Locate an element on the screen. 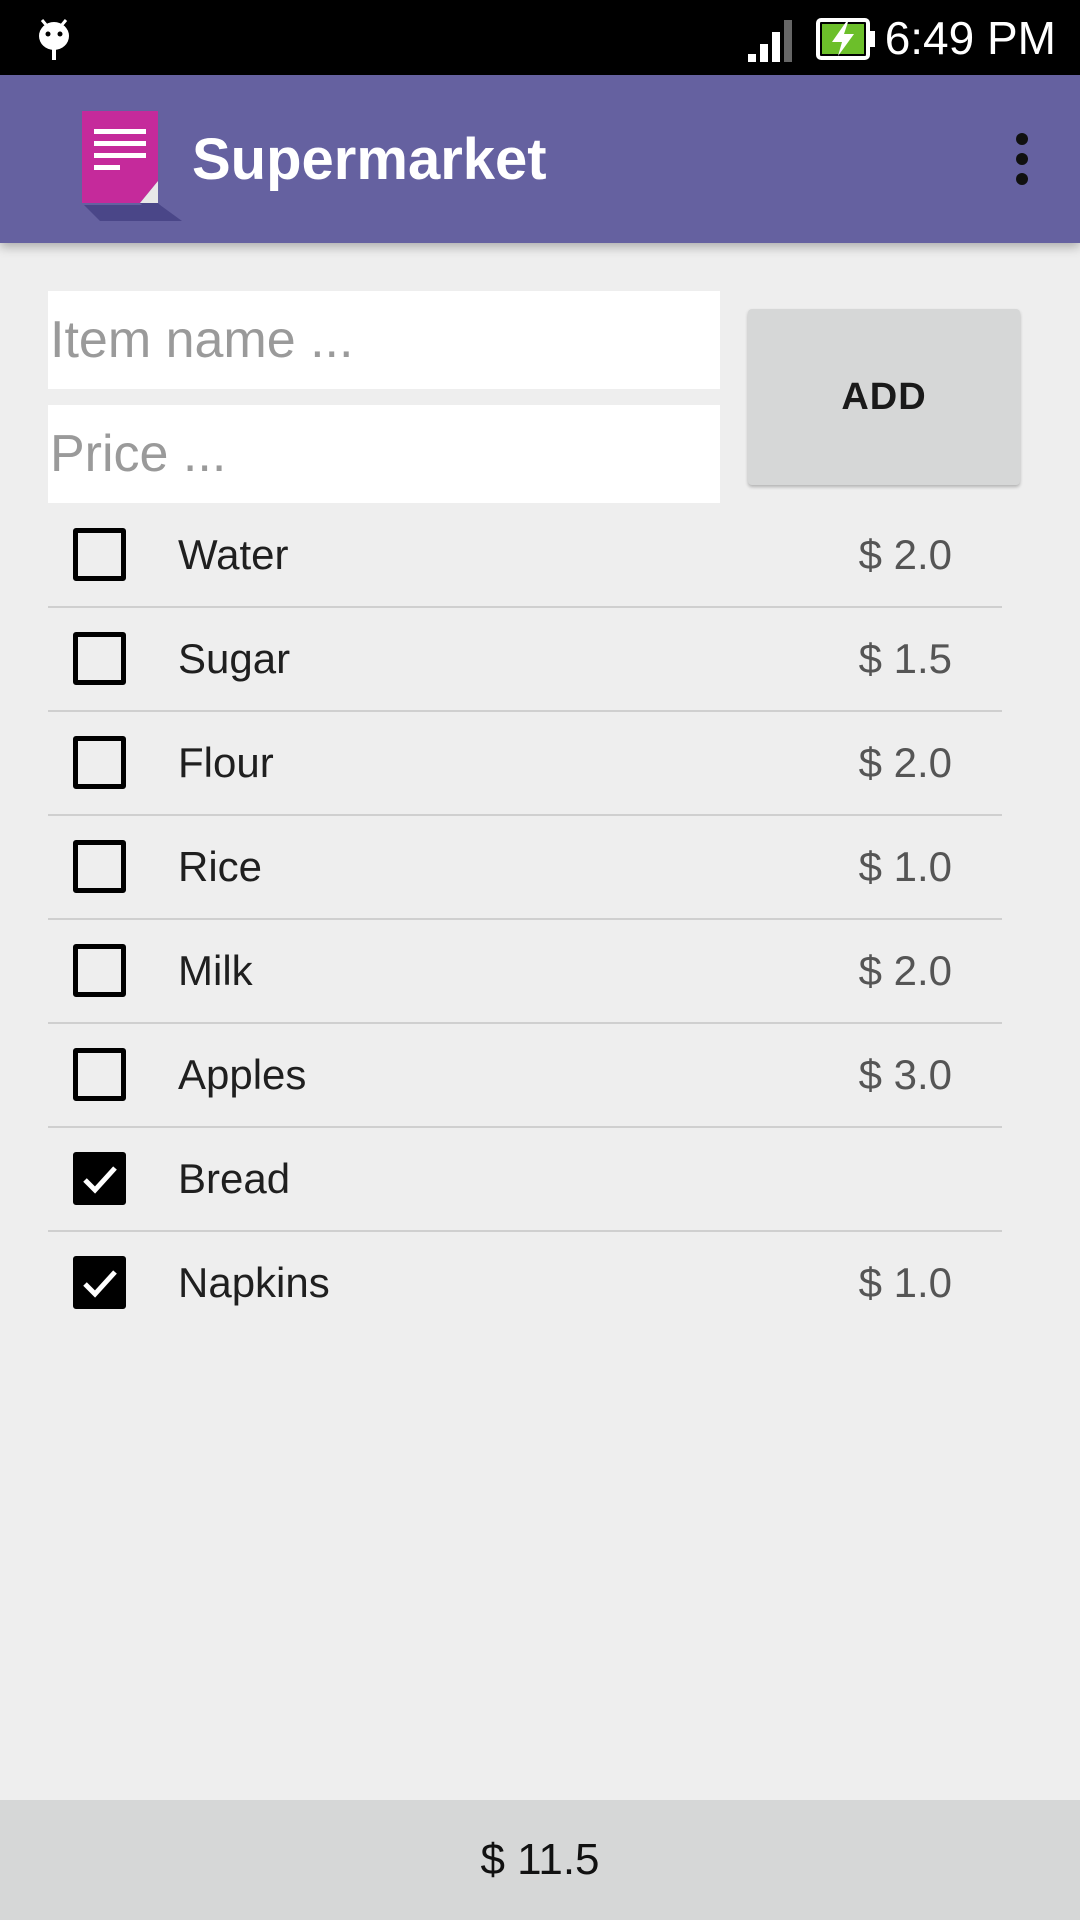  battery-charging-icon is located at coordinates (845, 39).